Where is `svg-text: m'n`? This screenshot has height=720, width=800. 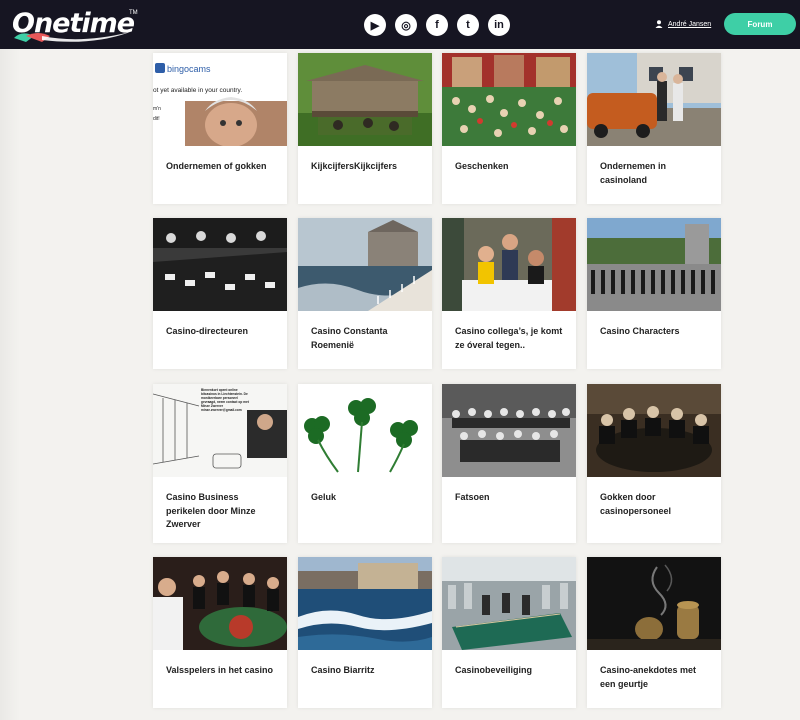 svg-text: m'n is located at coordinates (157, 109).